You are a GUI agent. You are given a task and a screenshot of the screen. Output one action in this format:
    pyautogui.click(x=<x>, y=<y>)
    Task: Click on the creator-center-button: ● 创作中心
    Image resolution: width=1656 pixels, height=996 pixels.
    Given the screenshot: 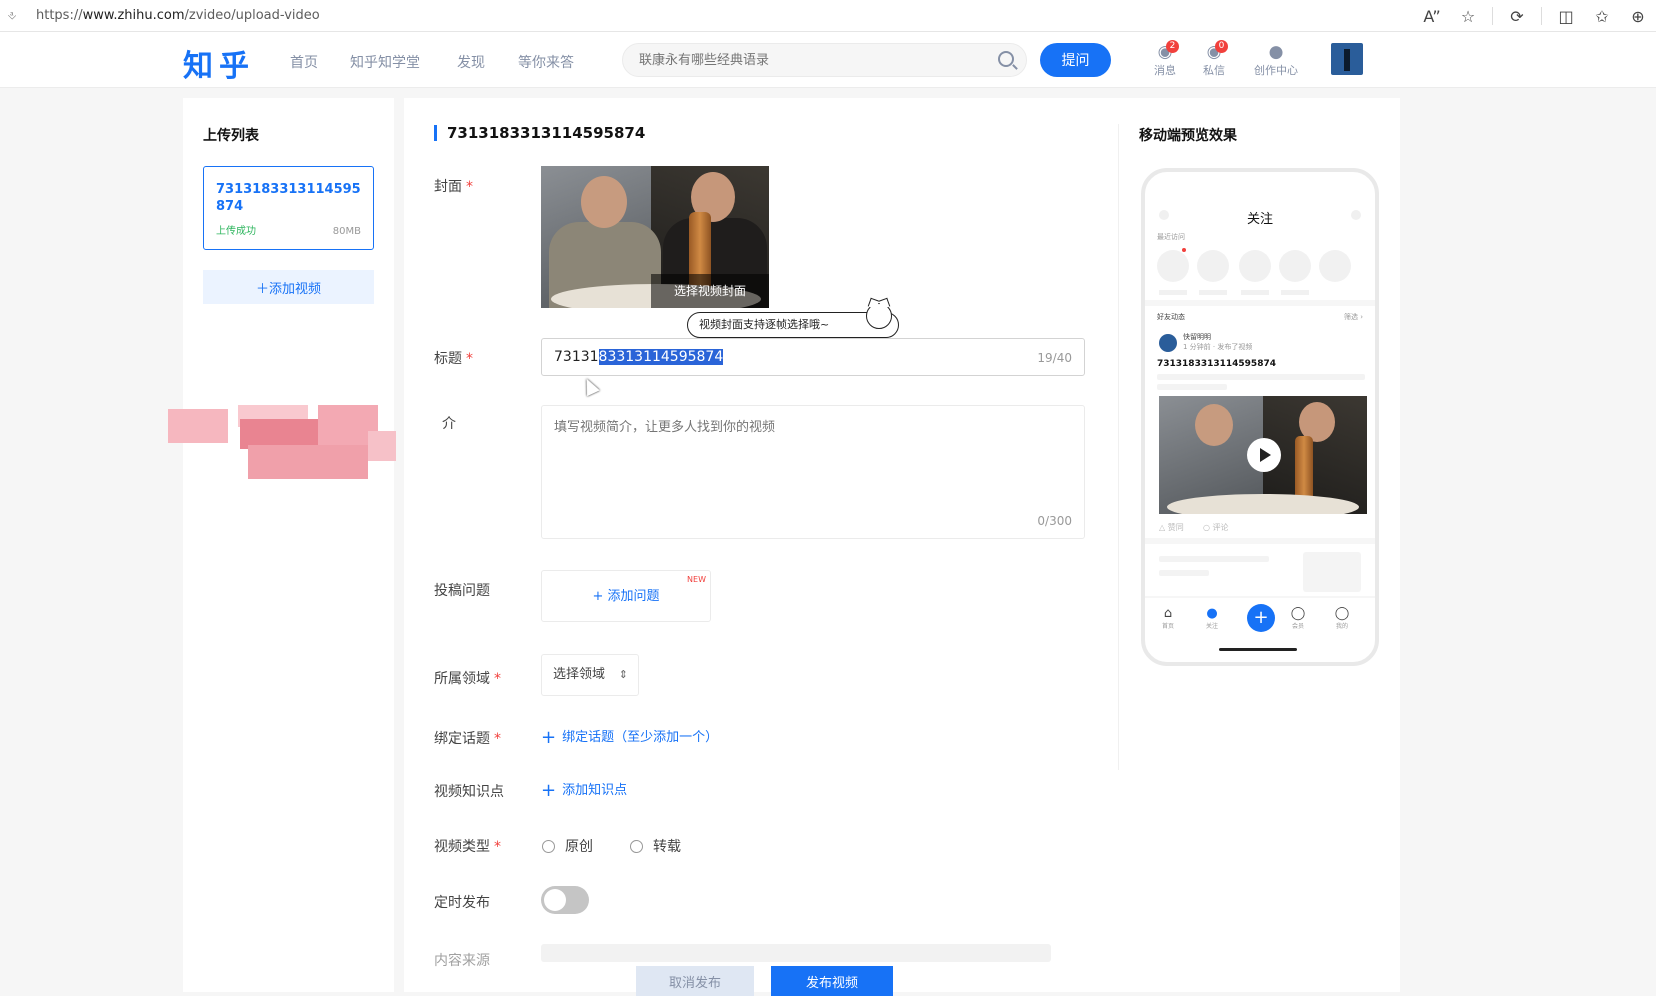 What is the action you would take?
    pyautogui.click(x=1276, y=60)
    